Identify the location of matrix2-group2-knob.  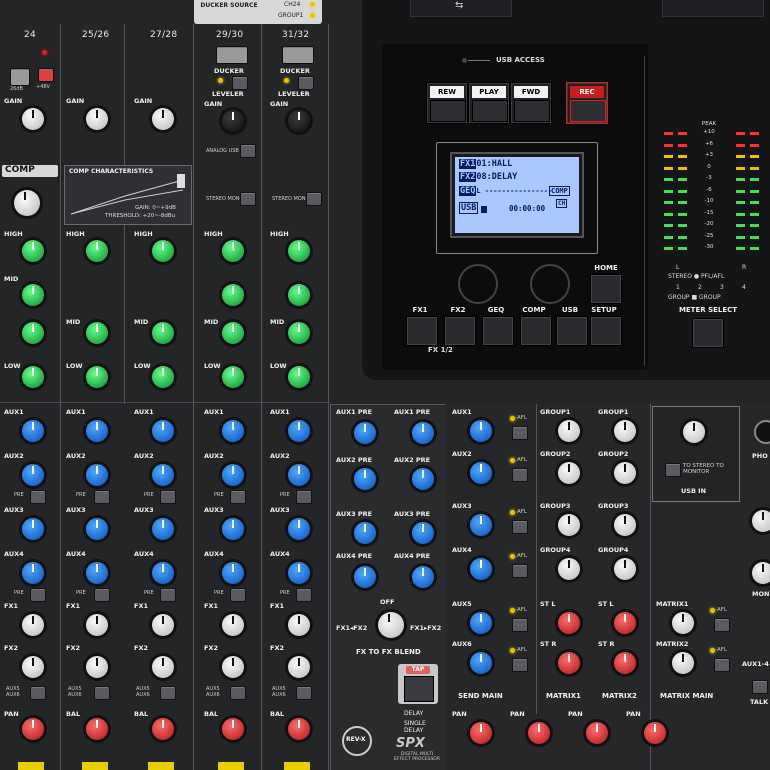
(625, 473).